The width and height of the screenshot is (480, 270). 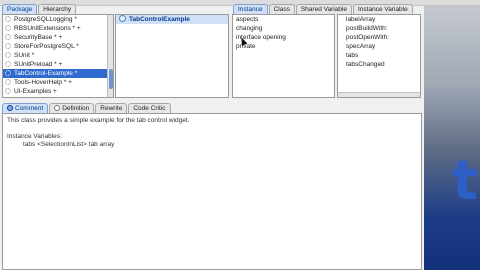 I want to click on method-item: tabs, so click(x=379, y=55).